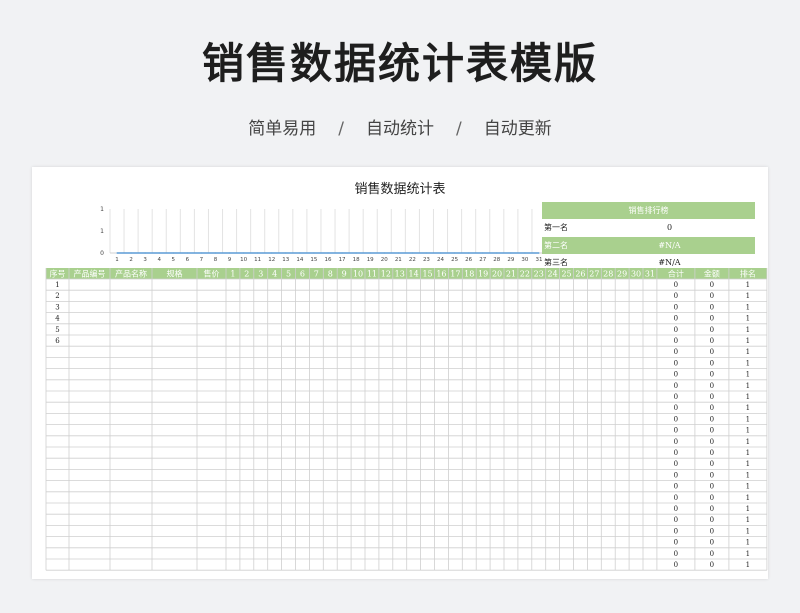 The width and height of the screenshot is (800, 613). I want to click on table-cell-row-number: 1, so click(57, 285).